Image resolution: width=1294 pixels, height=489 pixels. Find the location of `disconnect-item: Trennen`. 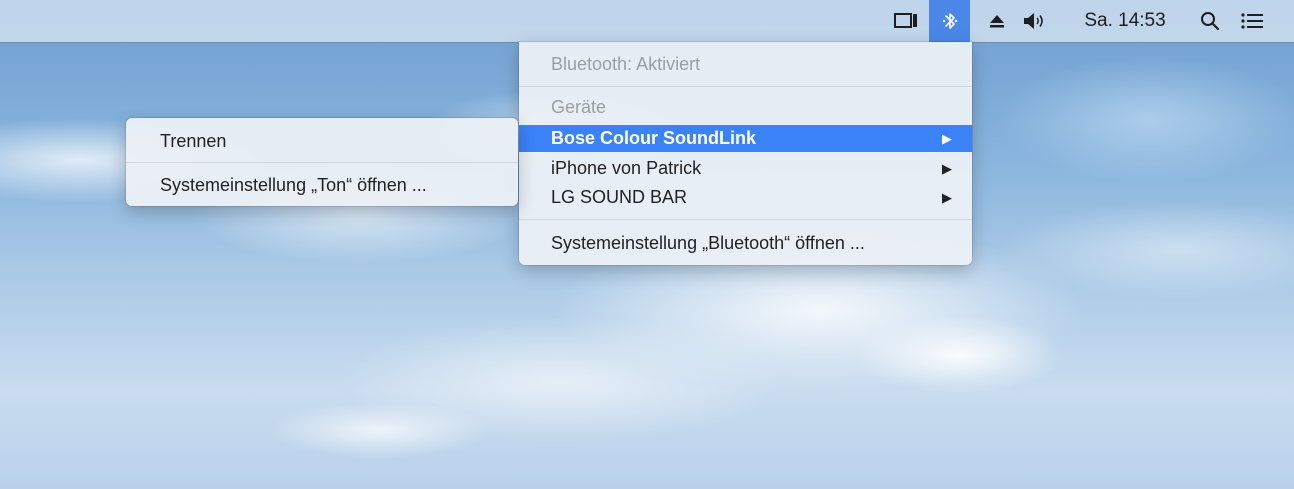

disconnect-item: Trennen is located at coordinates (322, 141).